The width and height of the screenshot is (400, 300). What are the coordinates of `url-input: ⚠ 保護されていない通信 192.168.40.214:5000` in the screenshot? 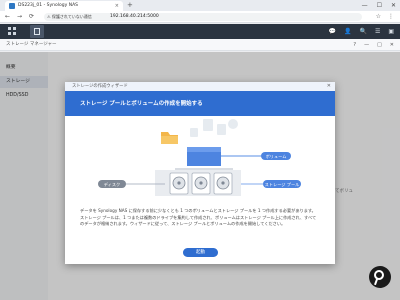 It's located at (203, 17).